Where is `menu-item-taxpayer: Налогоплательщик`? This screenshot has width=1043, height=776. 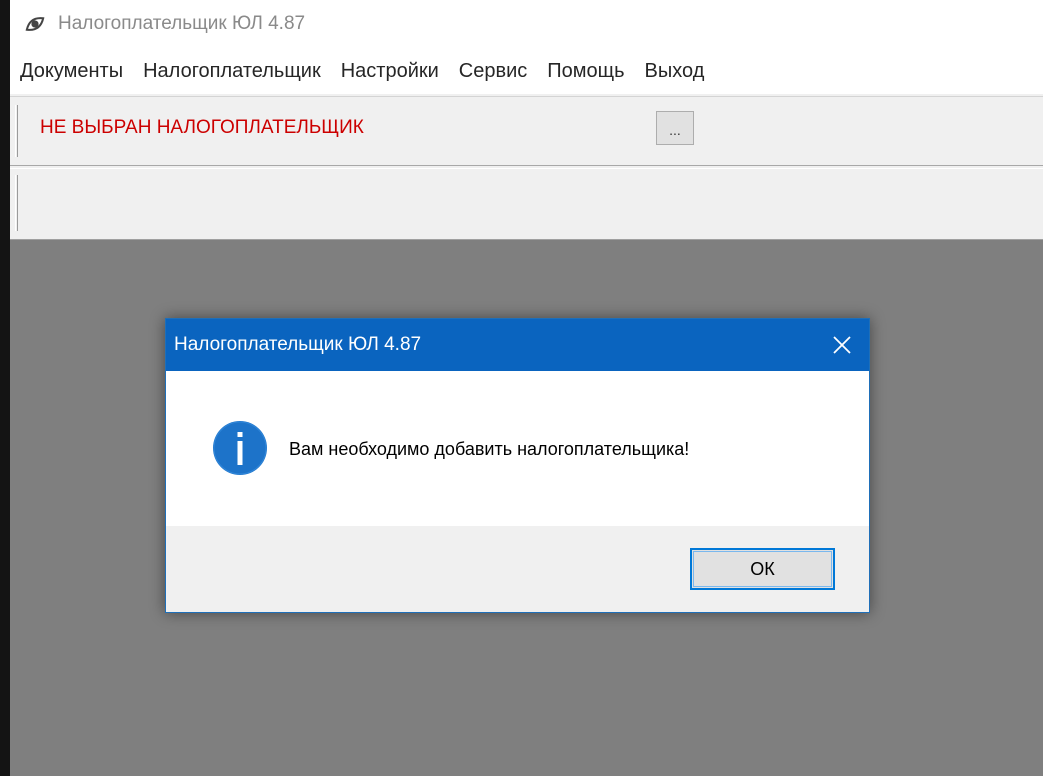 menu-item-taxpayer: Налогоплательщик is located at coordinates (232, 71).